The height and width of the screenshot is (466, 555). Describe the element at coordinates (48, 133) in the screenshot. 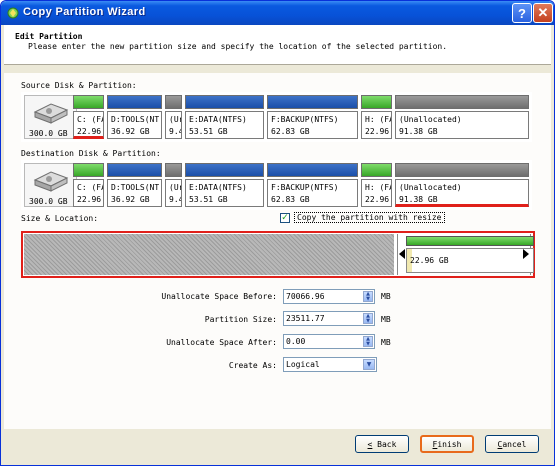

I see `source-disk-size: 300.0 GB` at that location.